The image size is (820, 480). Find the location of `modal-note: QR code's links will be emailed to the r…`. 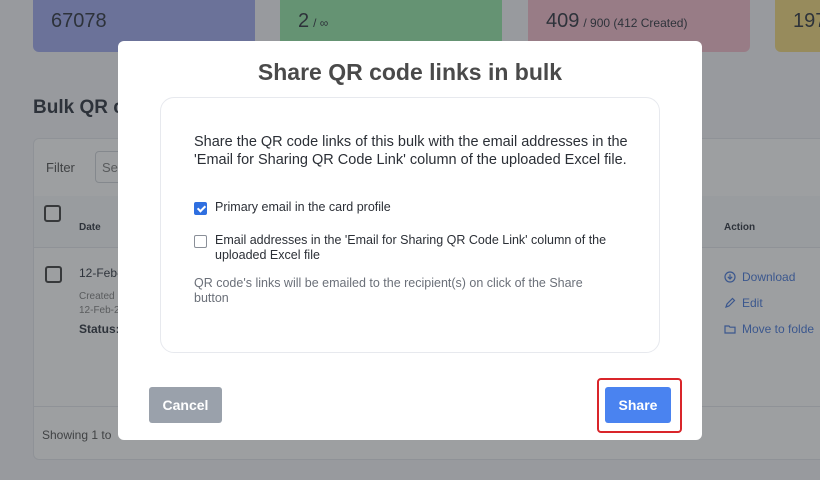

modal-note: QR code's links will be emailed to the r… is located at coordinates (388, 290).